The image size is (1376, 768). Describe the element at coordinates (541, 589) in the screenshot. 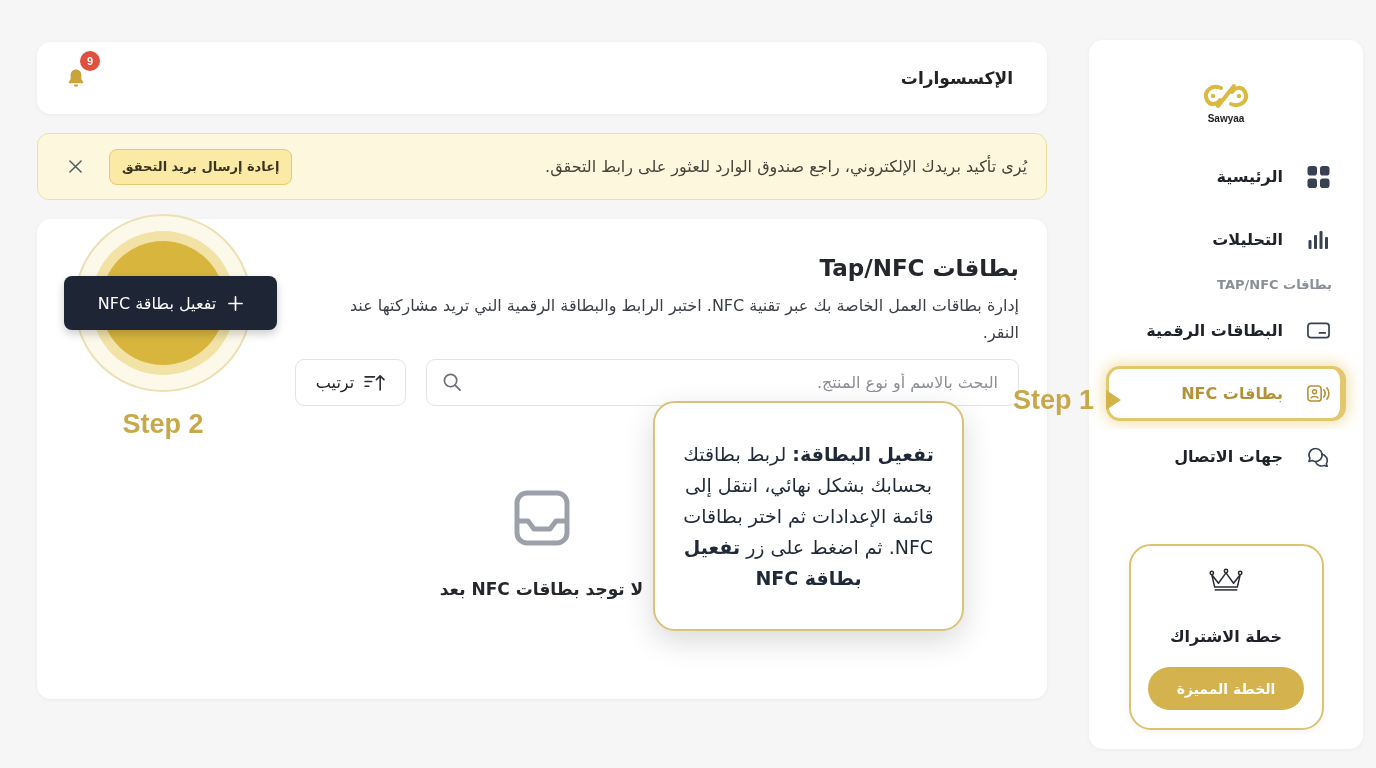

I see `empty-state-text: لا توجد بطاقات NFC بعد` at that location.